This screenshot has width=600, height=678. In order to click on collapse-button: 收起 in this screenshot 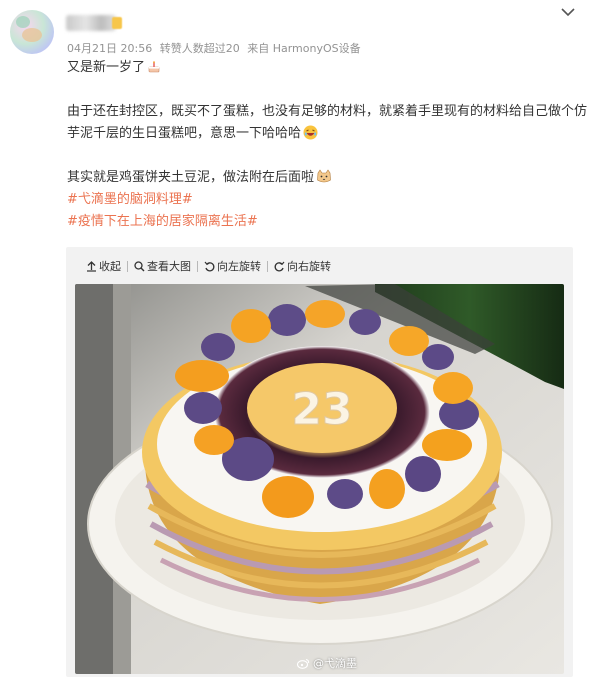, I will do `click(103, 266)`.